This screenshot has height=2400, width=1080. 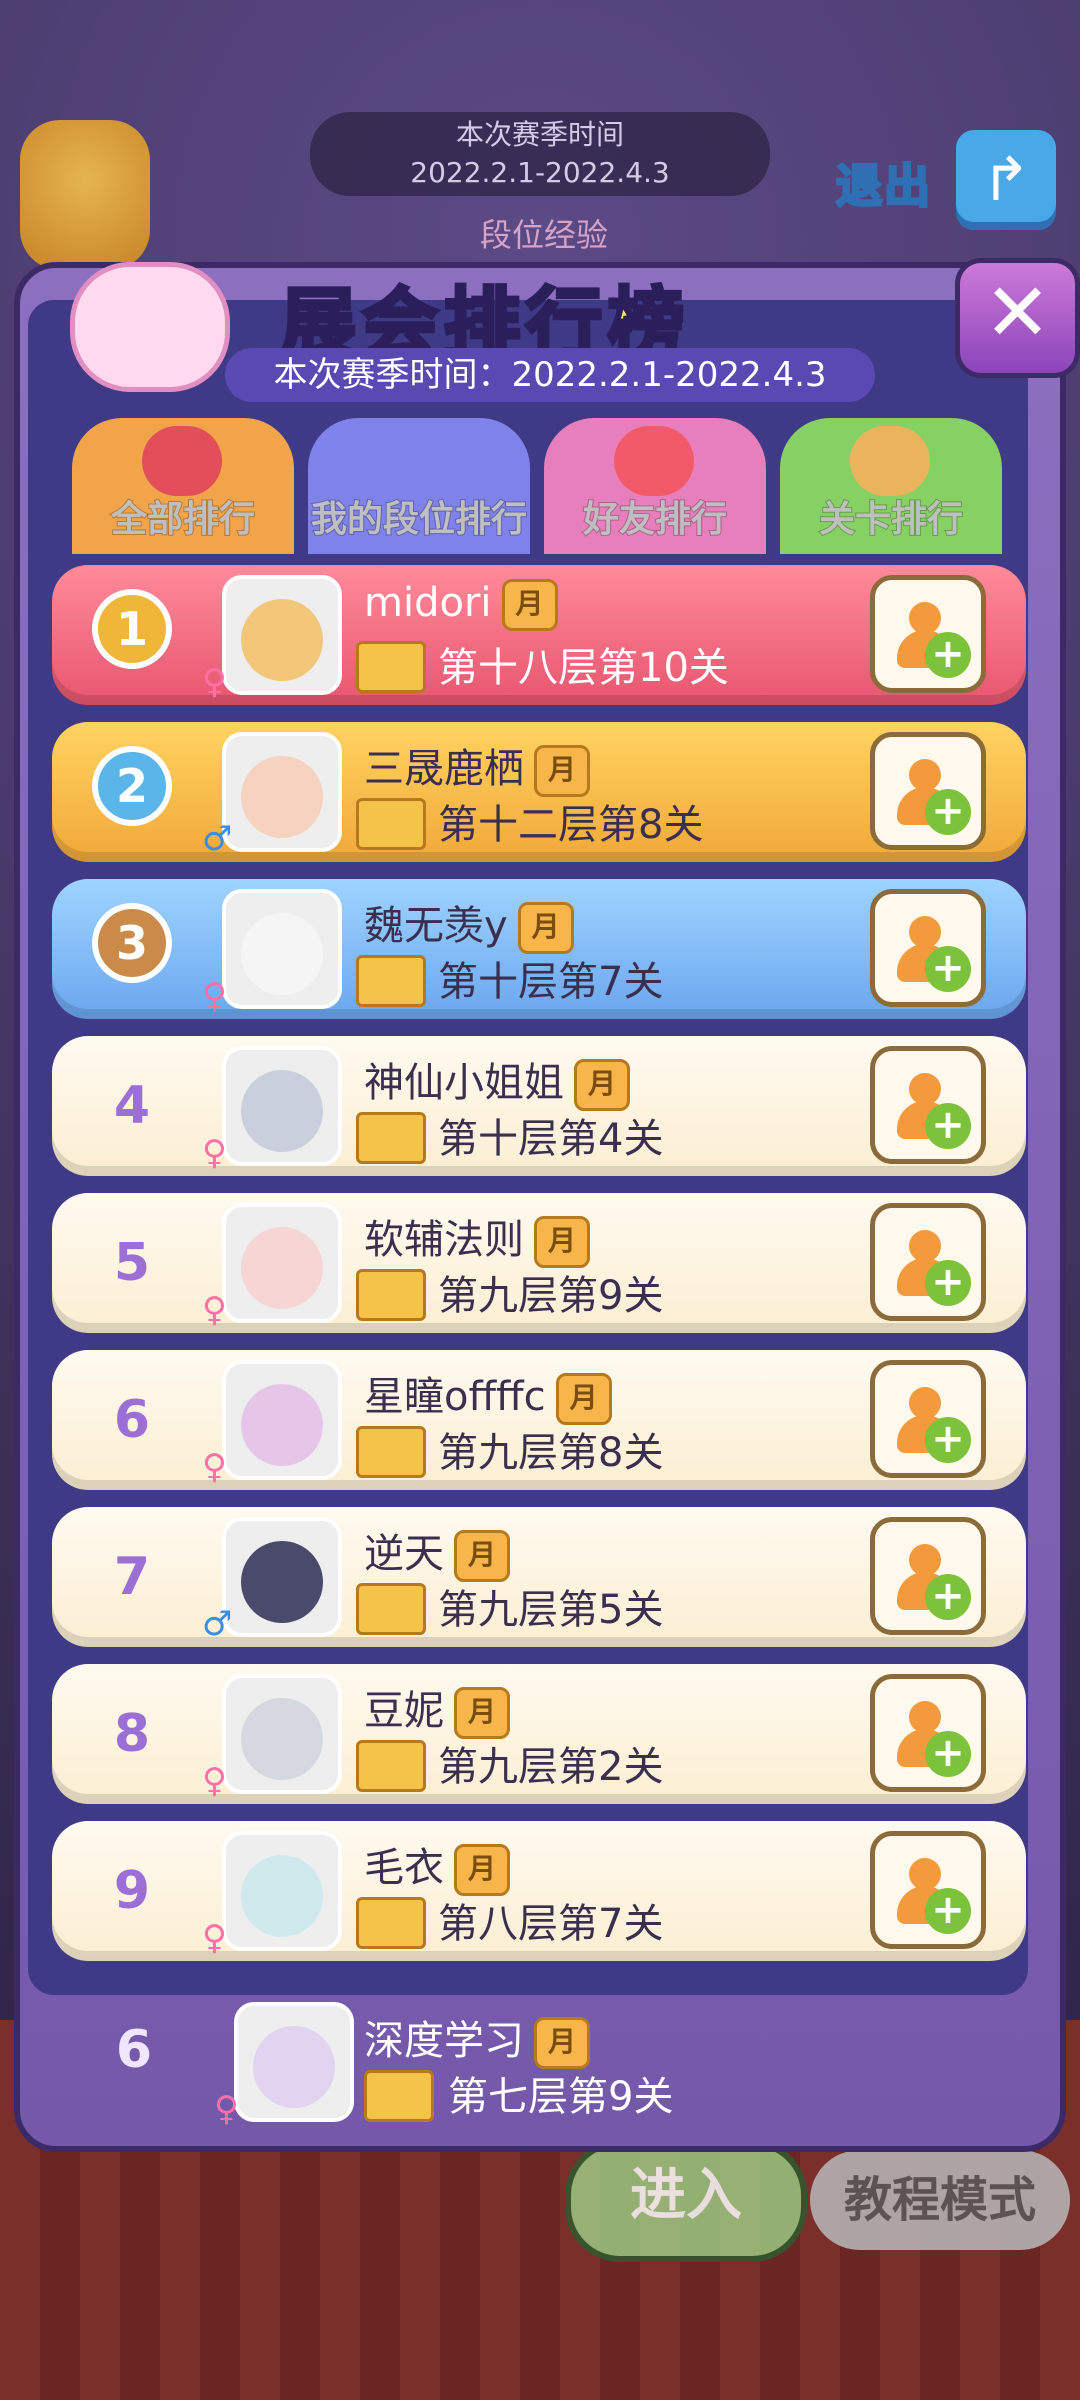 What do you see at coordinates (686, 2201) in the screenshot?
I see `enter-button: 进入` at bounding box center [686, 2201].